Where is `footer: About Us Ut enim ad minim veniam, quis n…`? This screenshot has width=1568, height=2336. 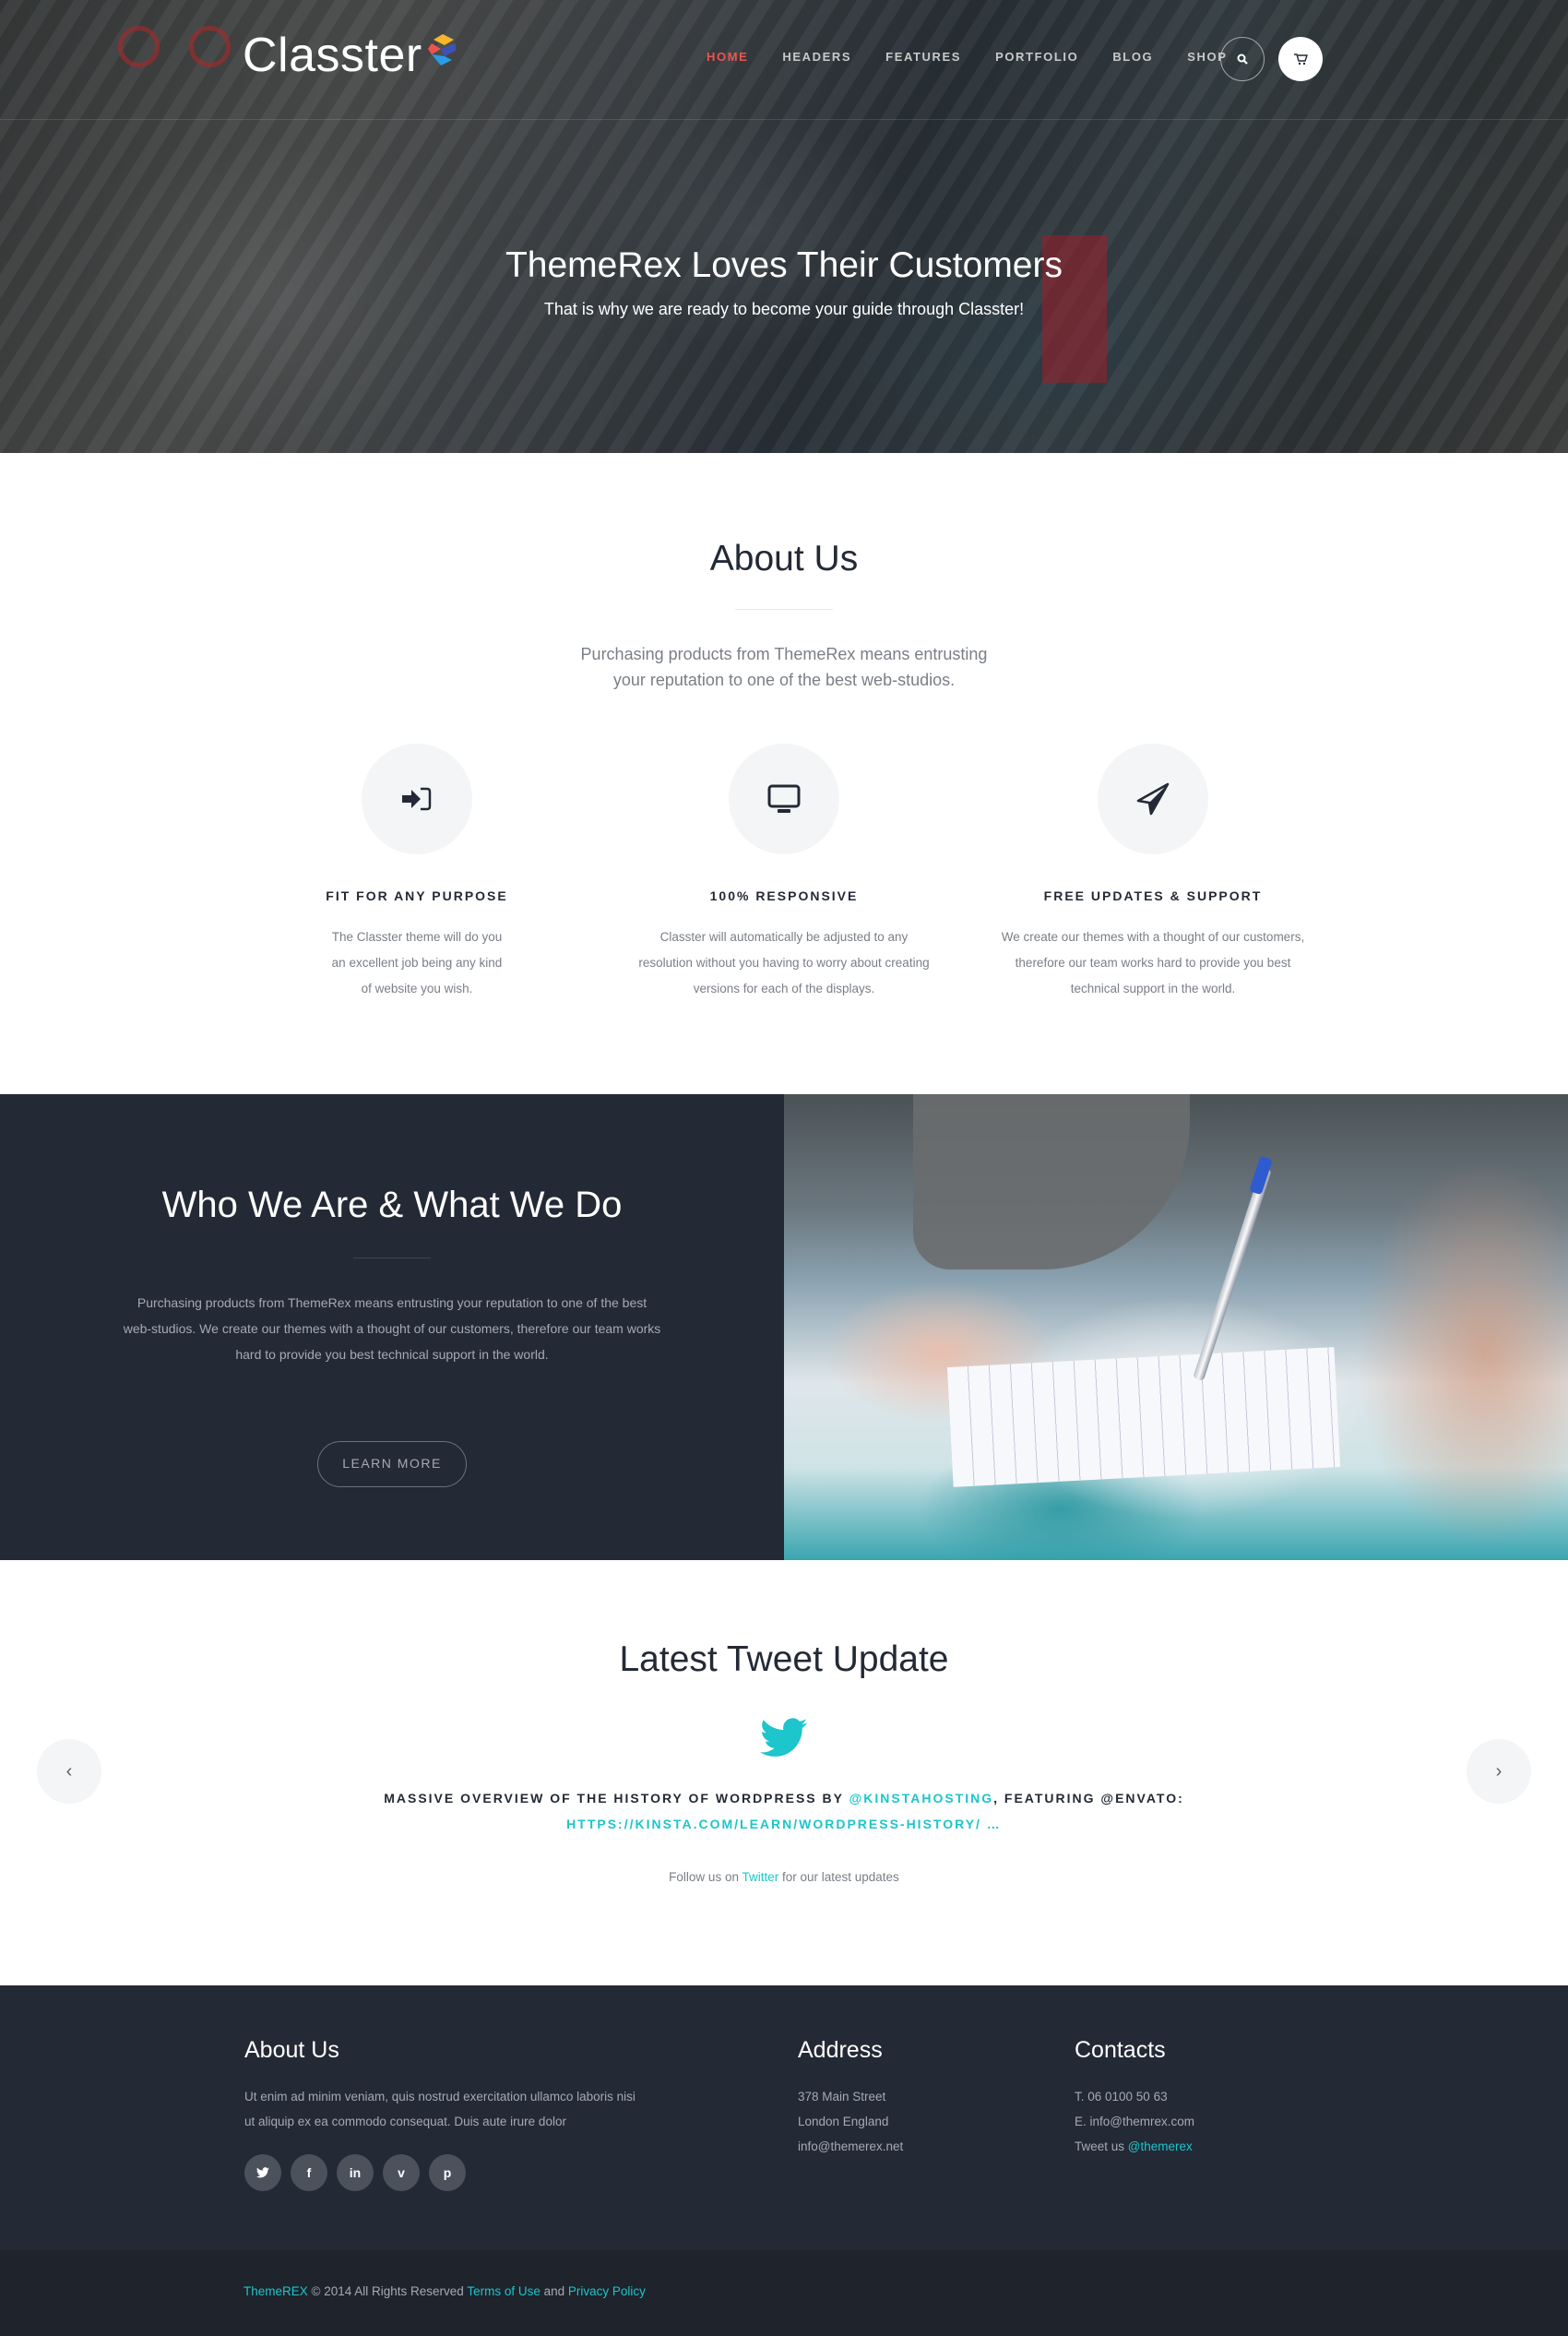
footer: About Us Ut enim ad minim veniam, quis n… is located at coordinates (784, 2118).